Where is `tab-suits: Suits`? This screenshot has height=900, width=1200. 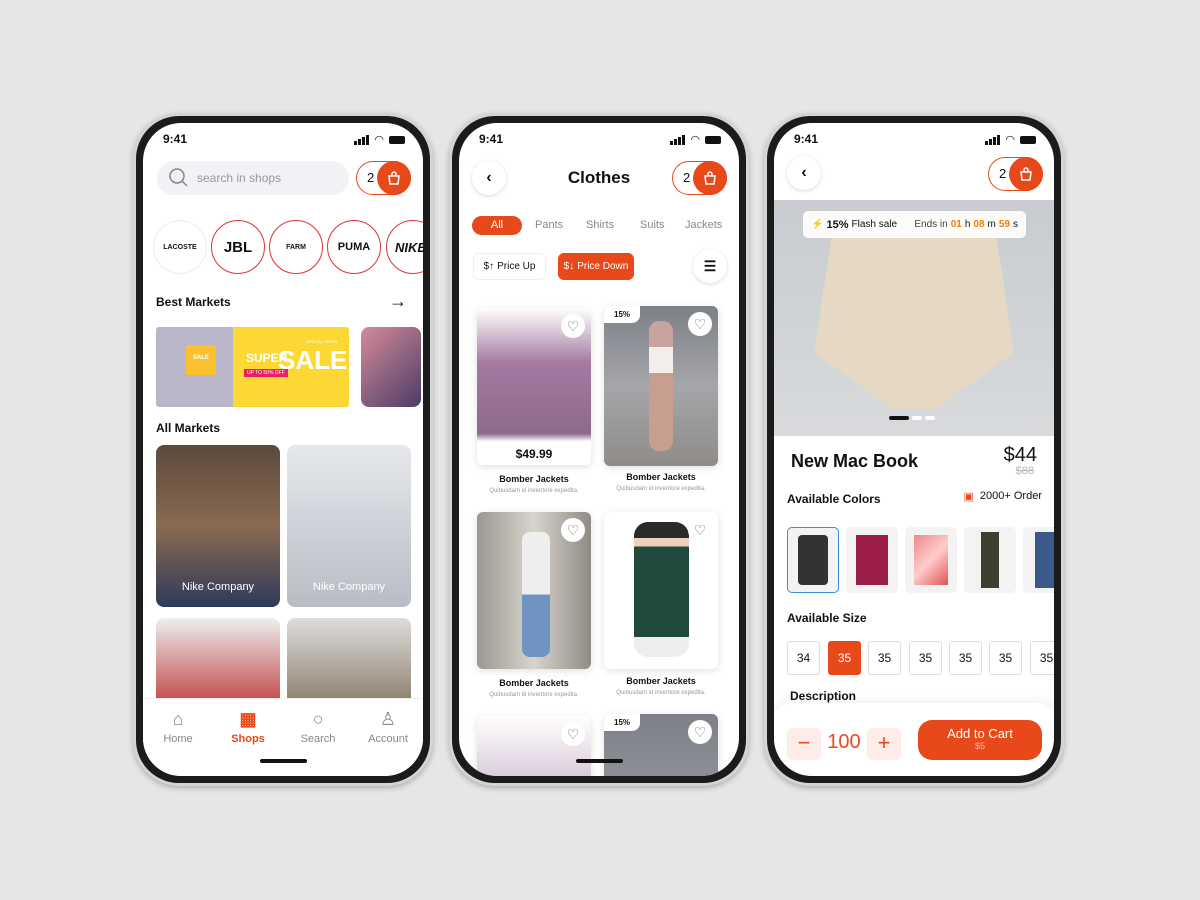
tab-suits: Suits is located at coordinates (652, 225).